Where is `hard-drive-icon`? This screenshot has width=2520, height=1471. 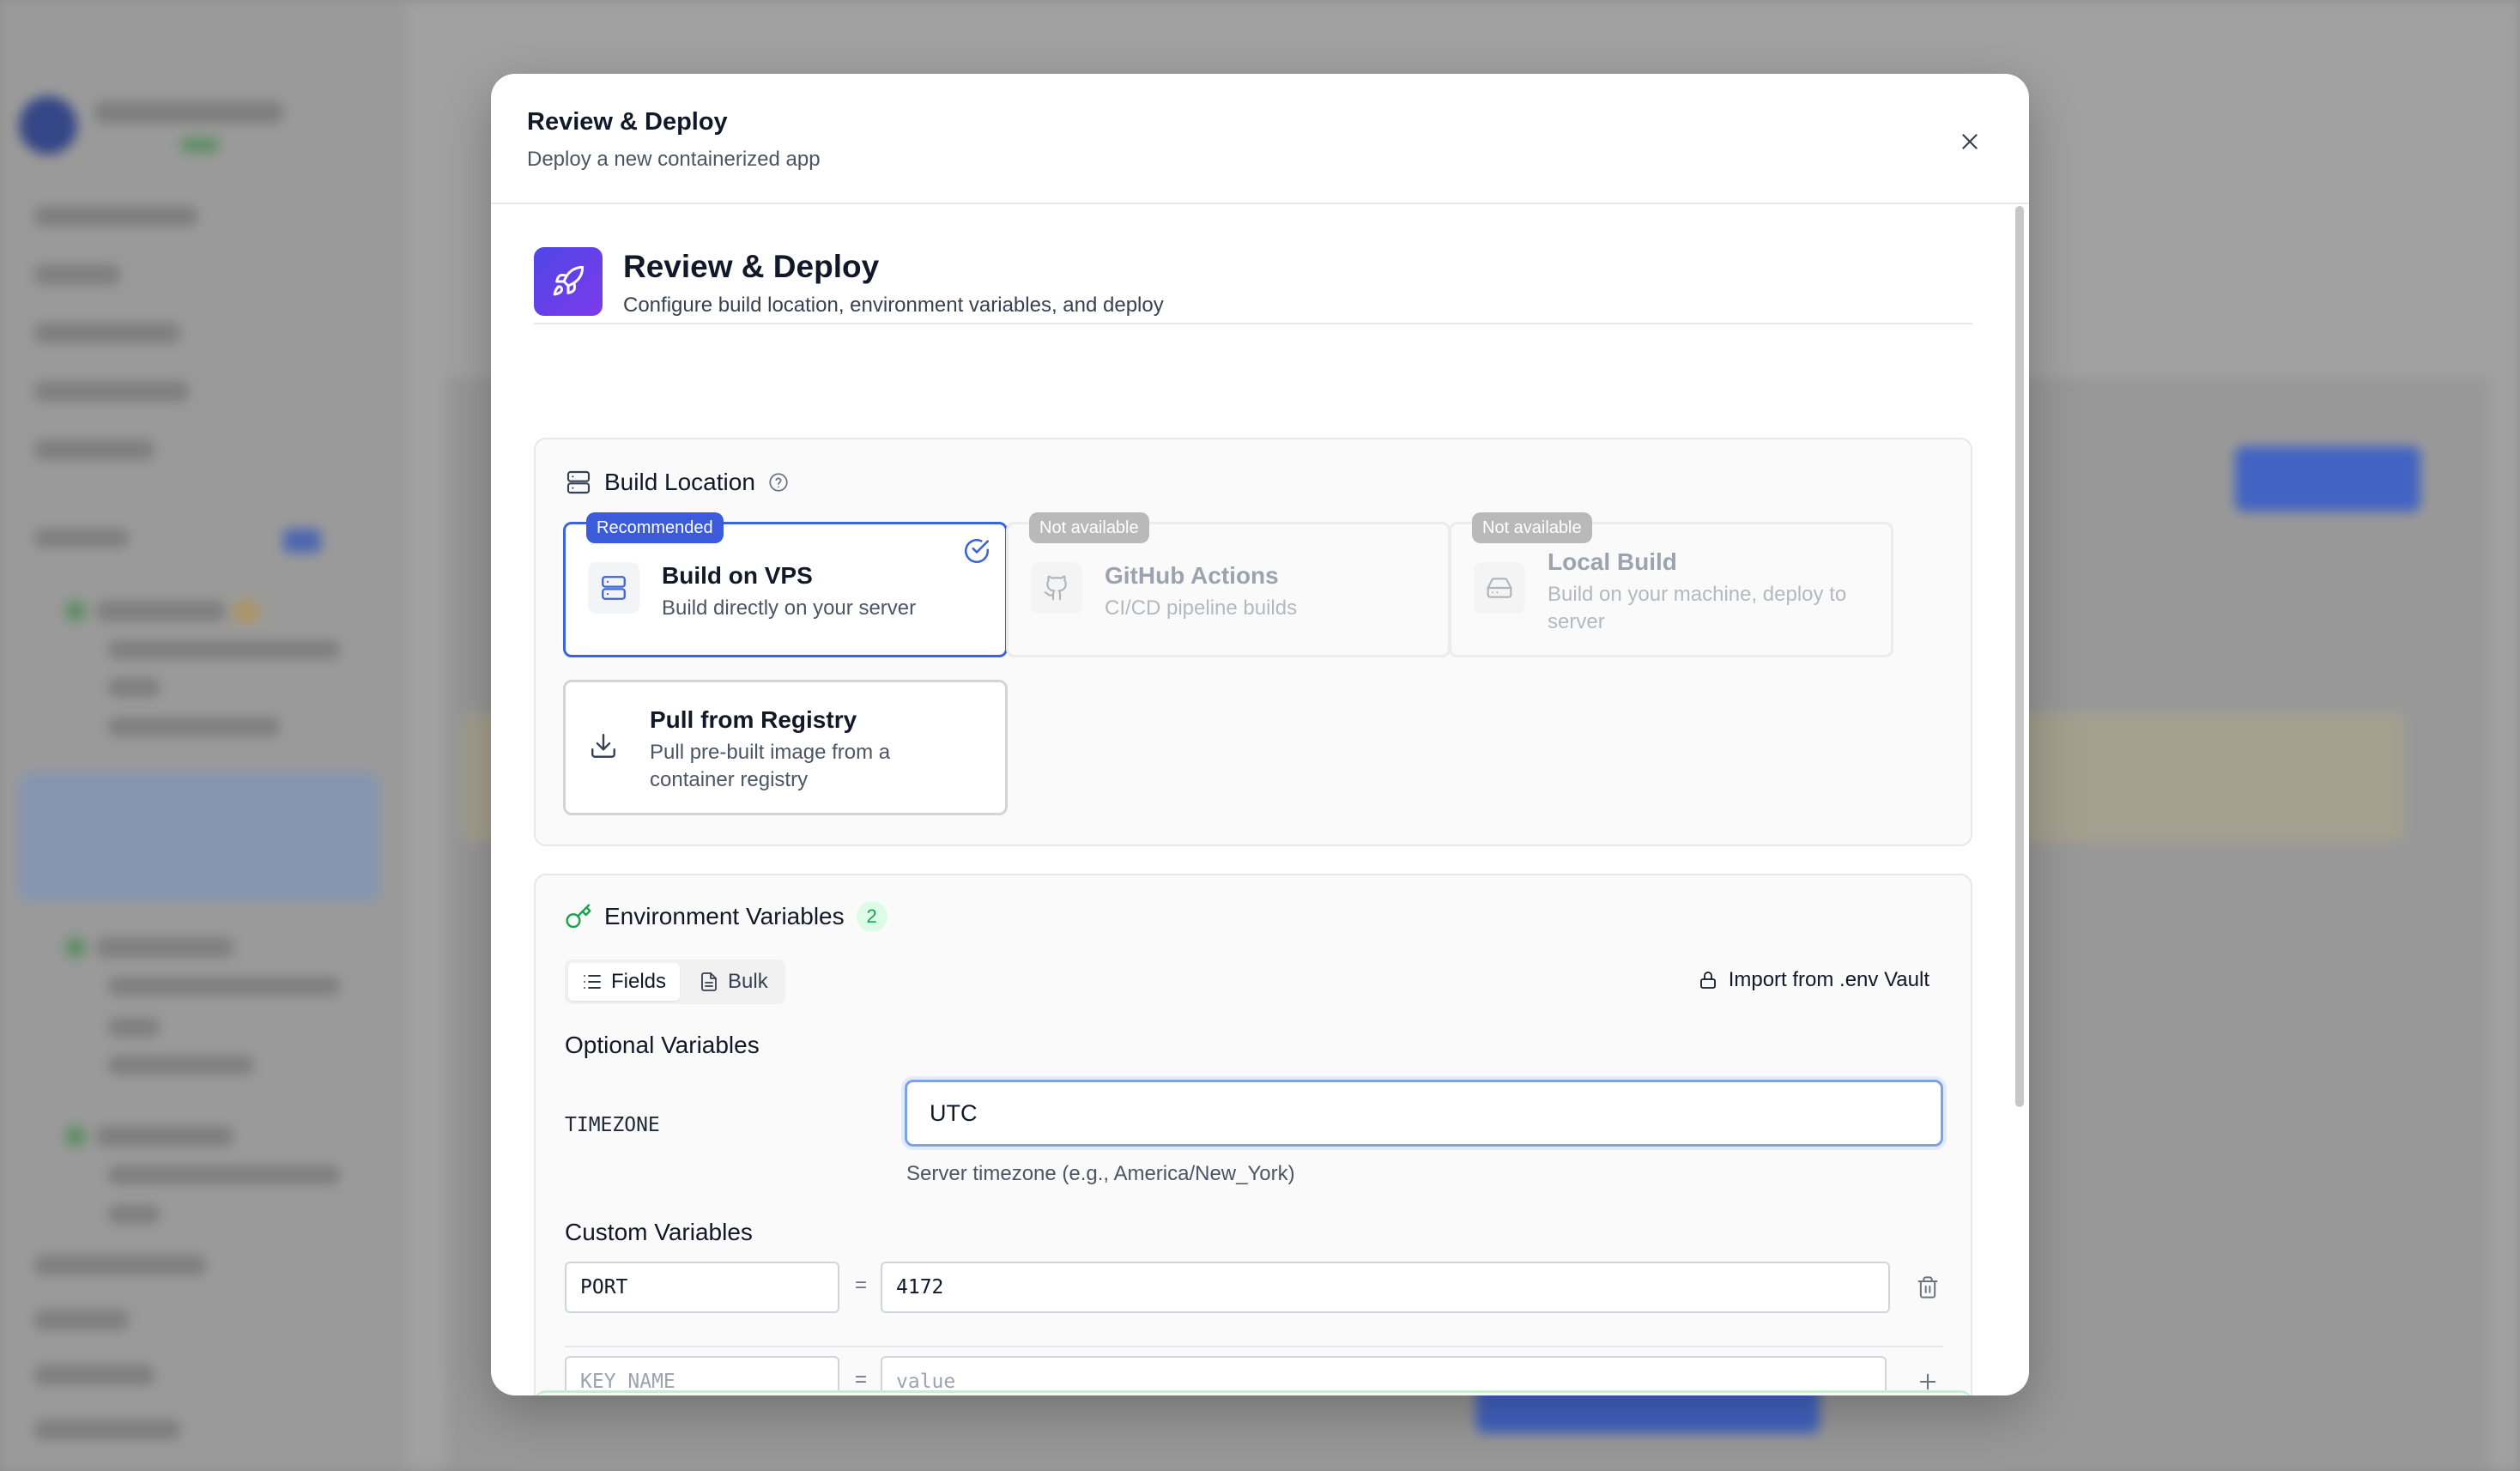 hard-drive-icon is located at coordinates (1500, 588).